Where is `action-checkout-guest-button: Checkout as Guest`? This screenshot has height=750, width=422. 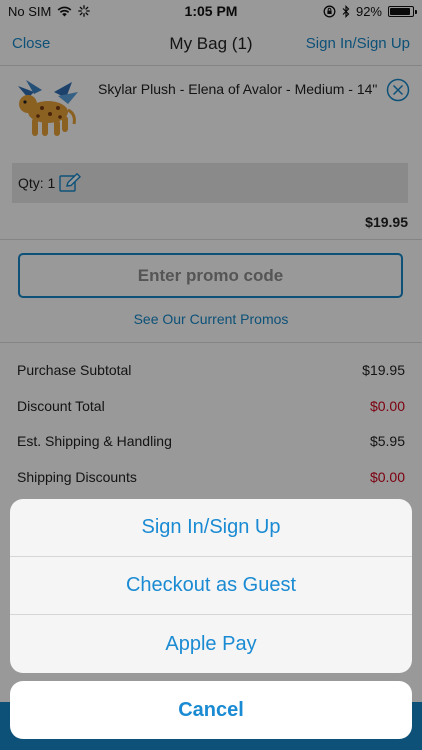 action-checkout-guest-button: Checkout as Guest is located at coordinates (211, 586).